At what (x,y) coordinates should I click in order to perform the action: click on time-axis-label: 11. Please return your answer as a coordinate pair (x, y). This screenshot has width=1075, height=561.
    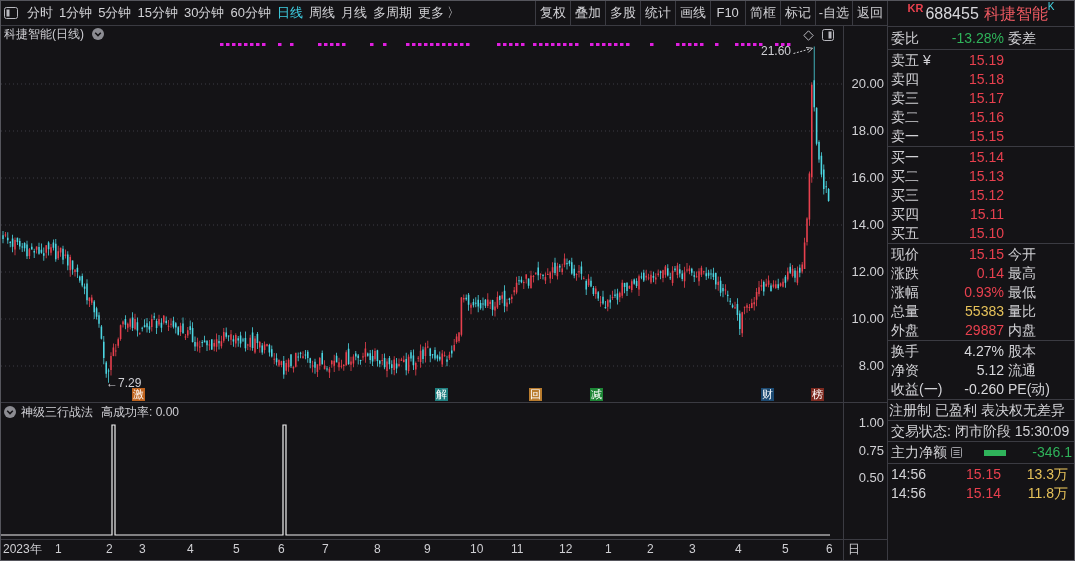
    Looking at the image, I should click on (517, 549).